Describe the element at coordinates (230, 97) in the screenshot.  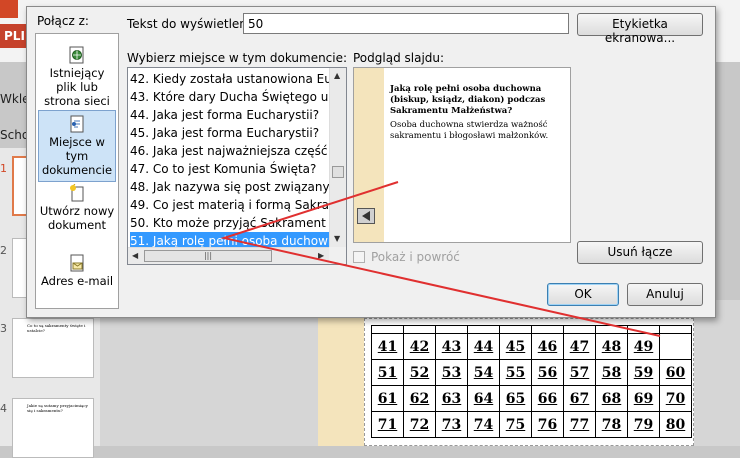
I see `place-list-item: 43. Które dary Ducha Świętego umacniają?` at that location.